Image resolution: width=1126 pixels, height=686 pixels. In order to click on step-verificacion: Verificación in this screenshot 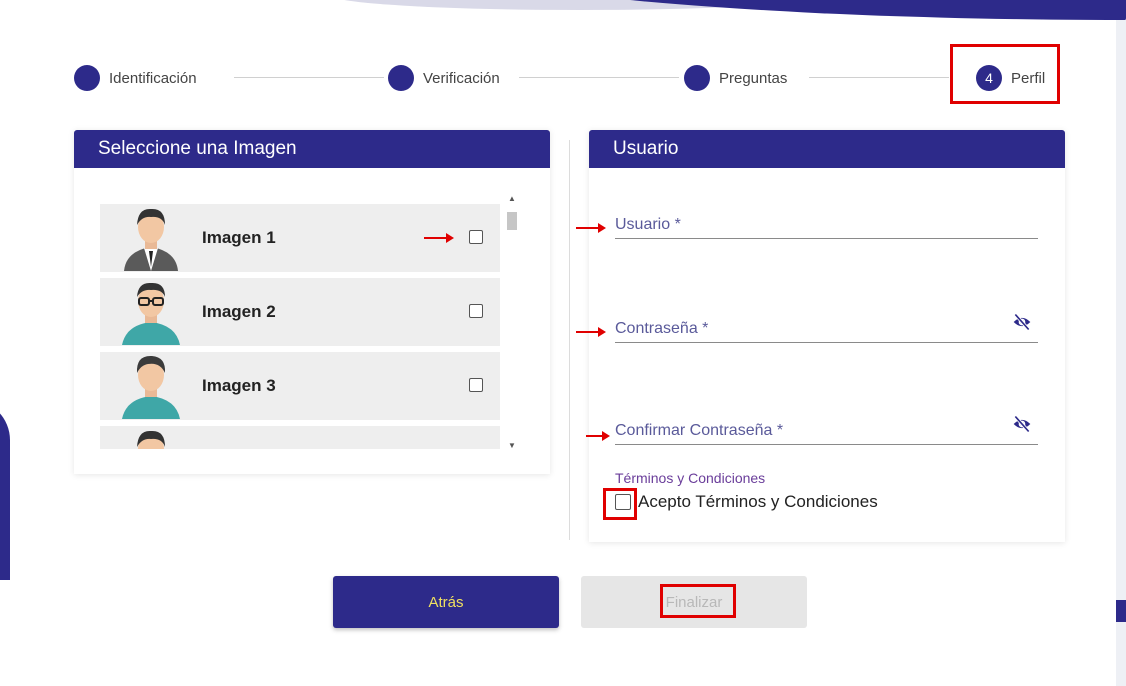, I will do `click(448, 78)`.